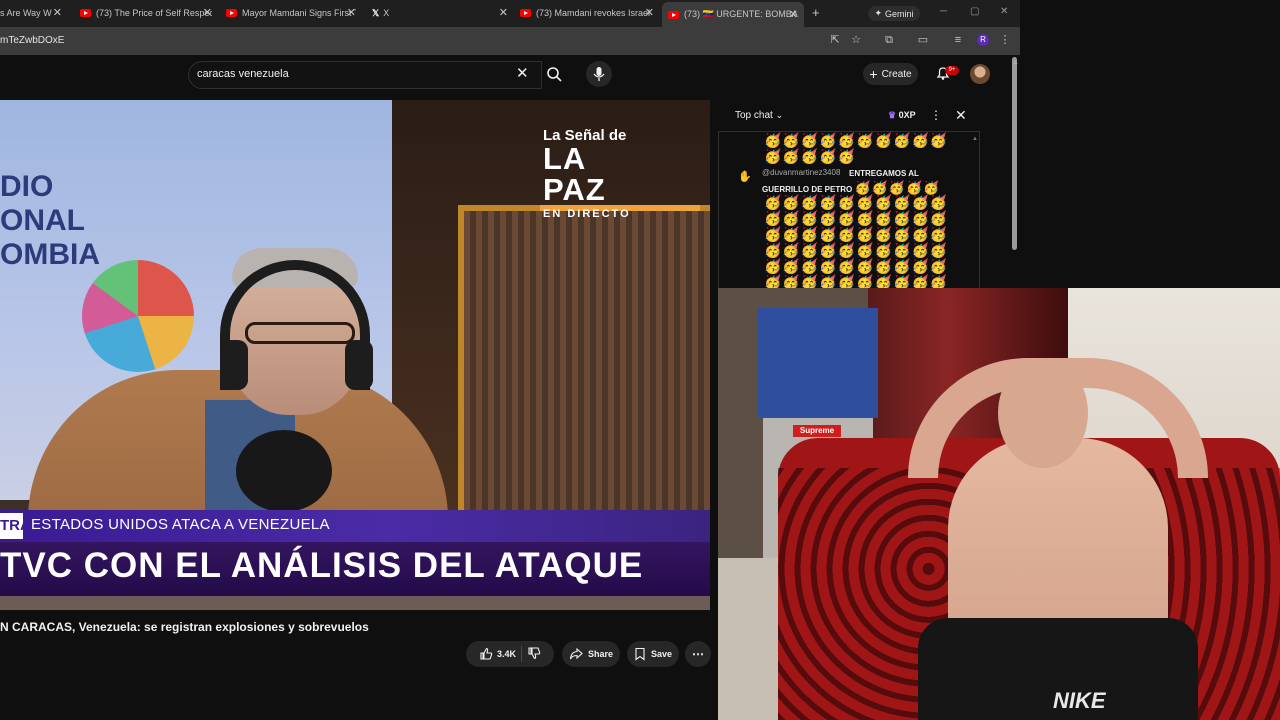  What do you see at coordinates (974, 11) in the screenshot?
I see `maximize-icon: ▢` at bounding box center [974, 11].